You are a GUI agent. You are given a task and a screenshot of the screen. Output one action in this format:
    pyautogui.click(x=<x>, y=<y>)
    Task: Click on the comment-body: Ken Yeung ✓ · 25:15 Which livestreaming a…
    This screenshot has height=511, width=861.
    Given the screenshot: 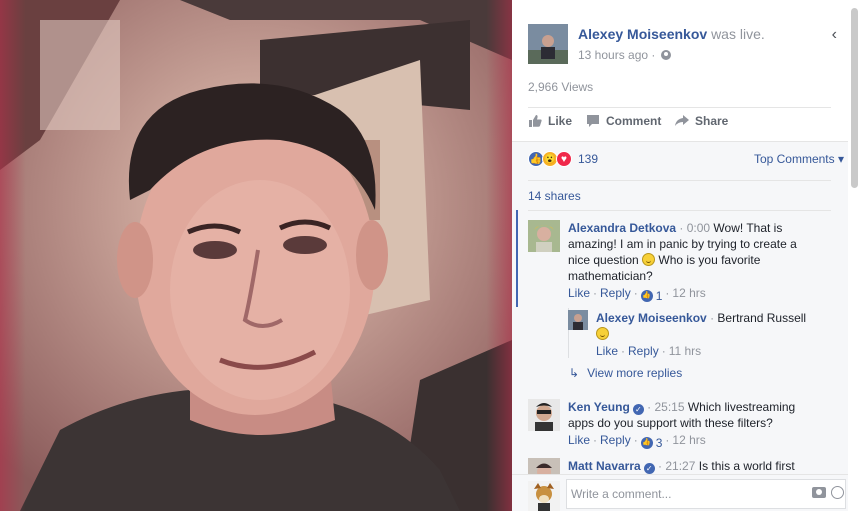 What is the action you would take?
    pyautogui.click(x=688, y=425)
    